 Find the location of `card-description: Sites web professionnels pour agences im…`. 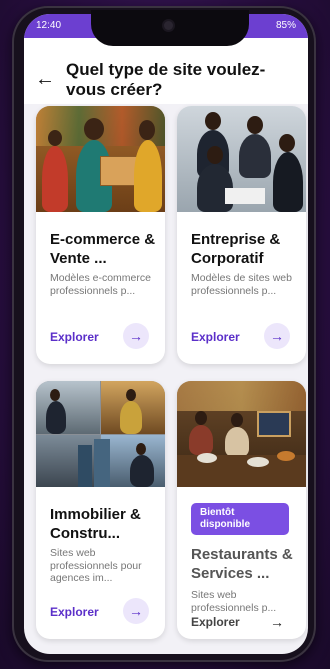

card-description: Sites web professionnels pour agences im… is located at coordinates (96, 565).